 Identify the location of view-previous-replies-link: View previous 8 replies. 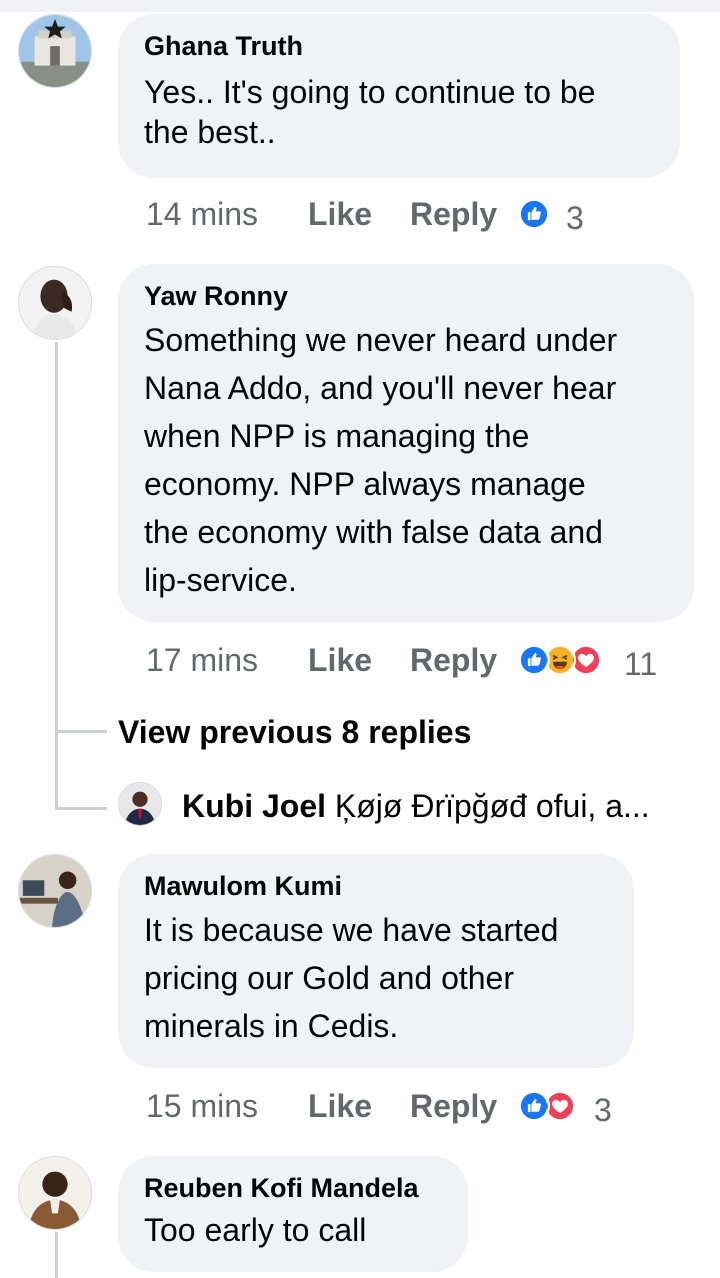
(294, 732).